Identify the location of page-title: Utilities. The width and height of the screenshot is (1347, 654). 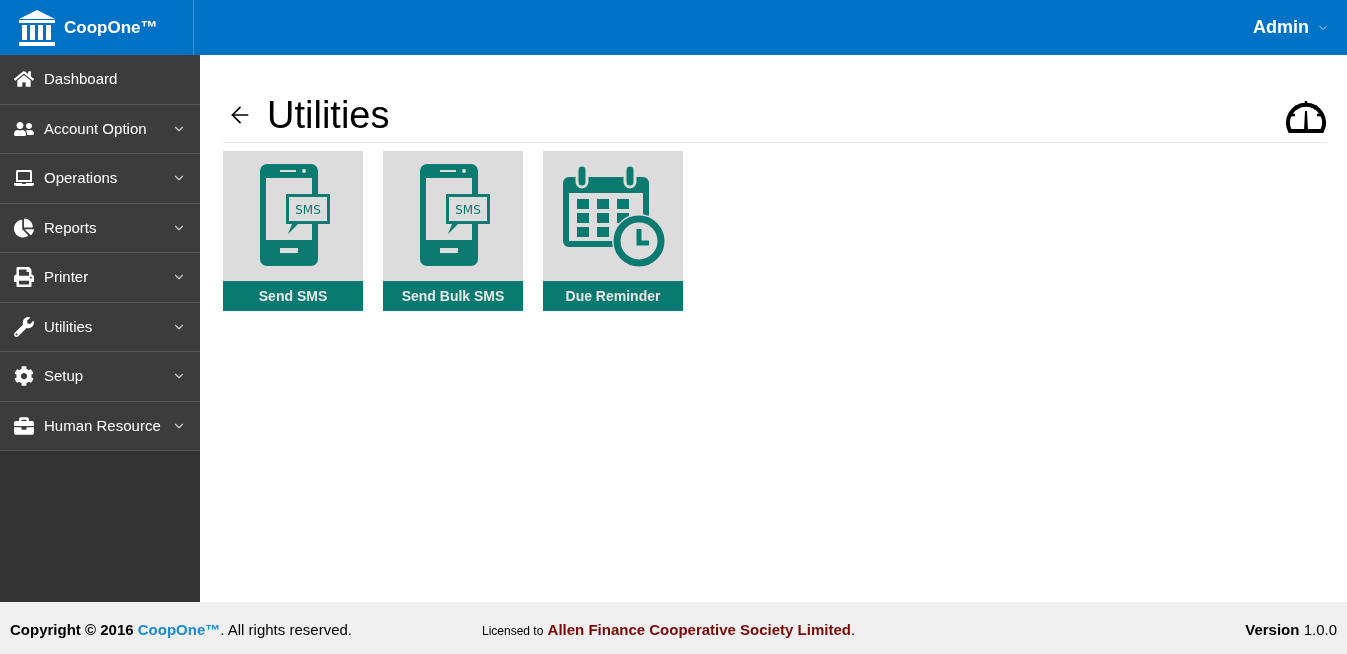
(328, 115).